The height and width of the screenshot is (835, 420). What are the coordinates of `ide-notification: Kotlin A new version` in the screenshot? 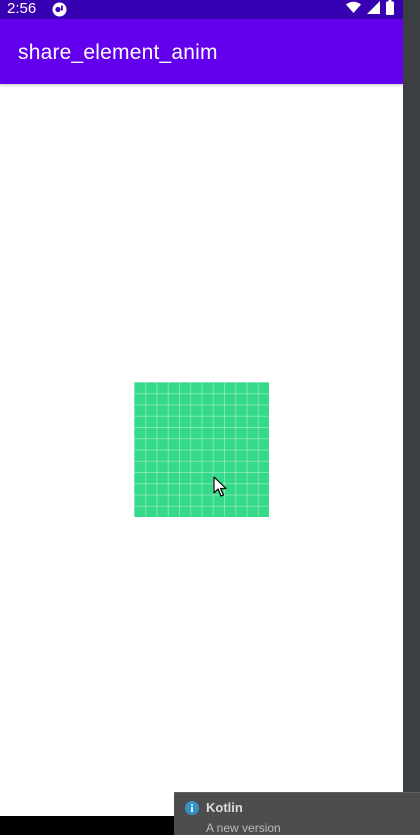 It's located at (297, 813).